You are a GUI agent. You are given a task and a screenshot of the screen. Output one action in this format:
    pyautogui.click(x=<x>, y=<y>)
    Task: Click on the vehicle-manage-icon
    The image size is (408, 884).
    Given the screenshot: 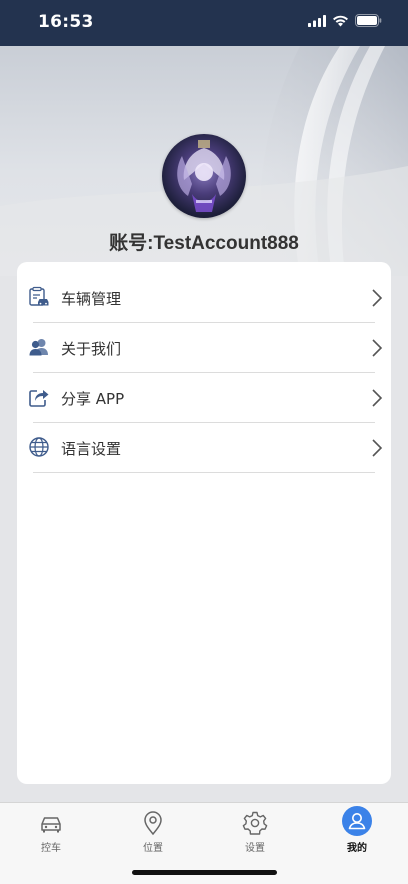 What is the action you would take?
    pyautogui.click(x=39, y=296)
    